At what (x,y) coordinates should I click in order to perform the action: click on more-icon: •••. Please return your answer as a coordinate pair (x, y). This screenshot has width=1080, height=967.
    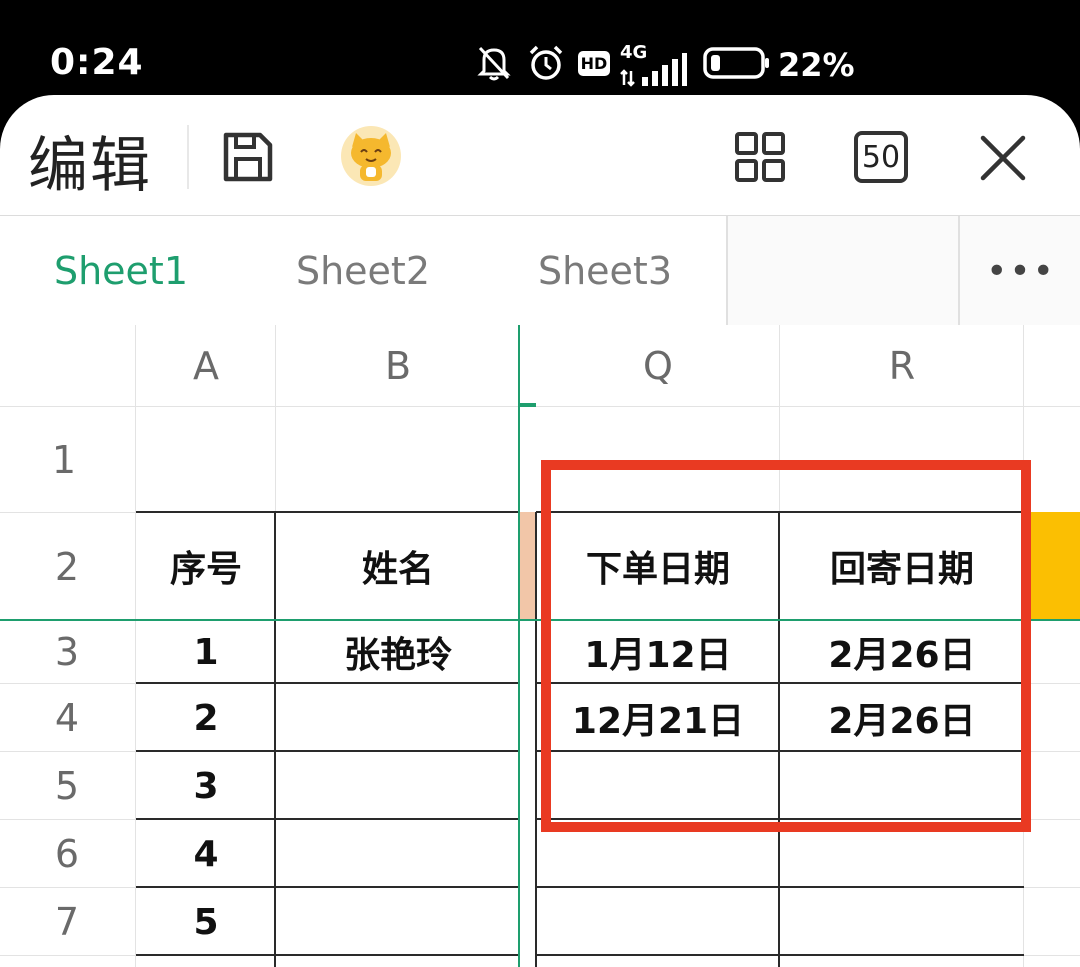
    Looking at the image, I should click on (1021, 271).